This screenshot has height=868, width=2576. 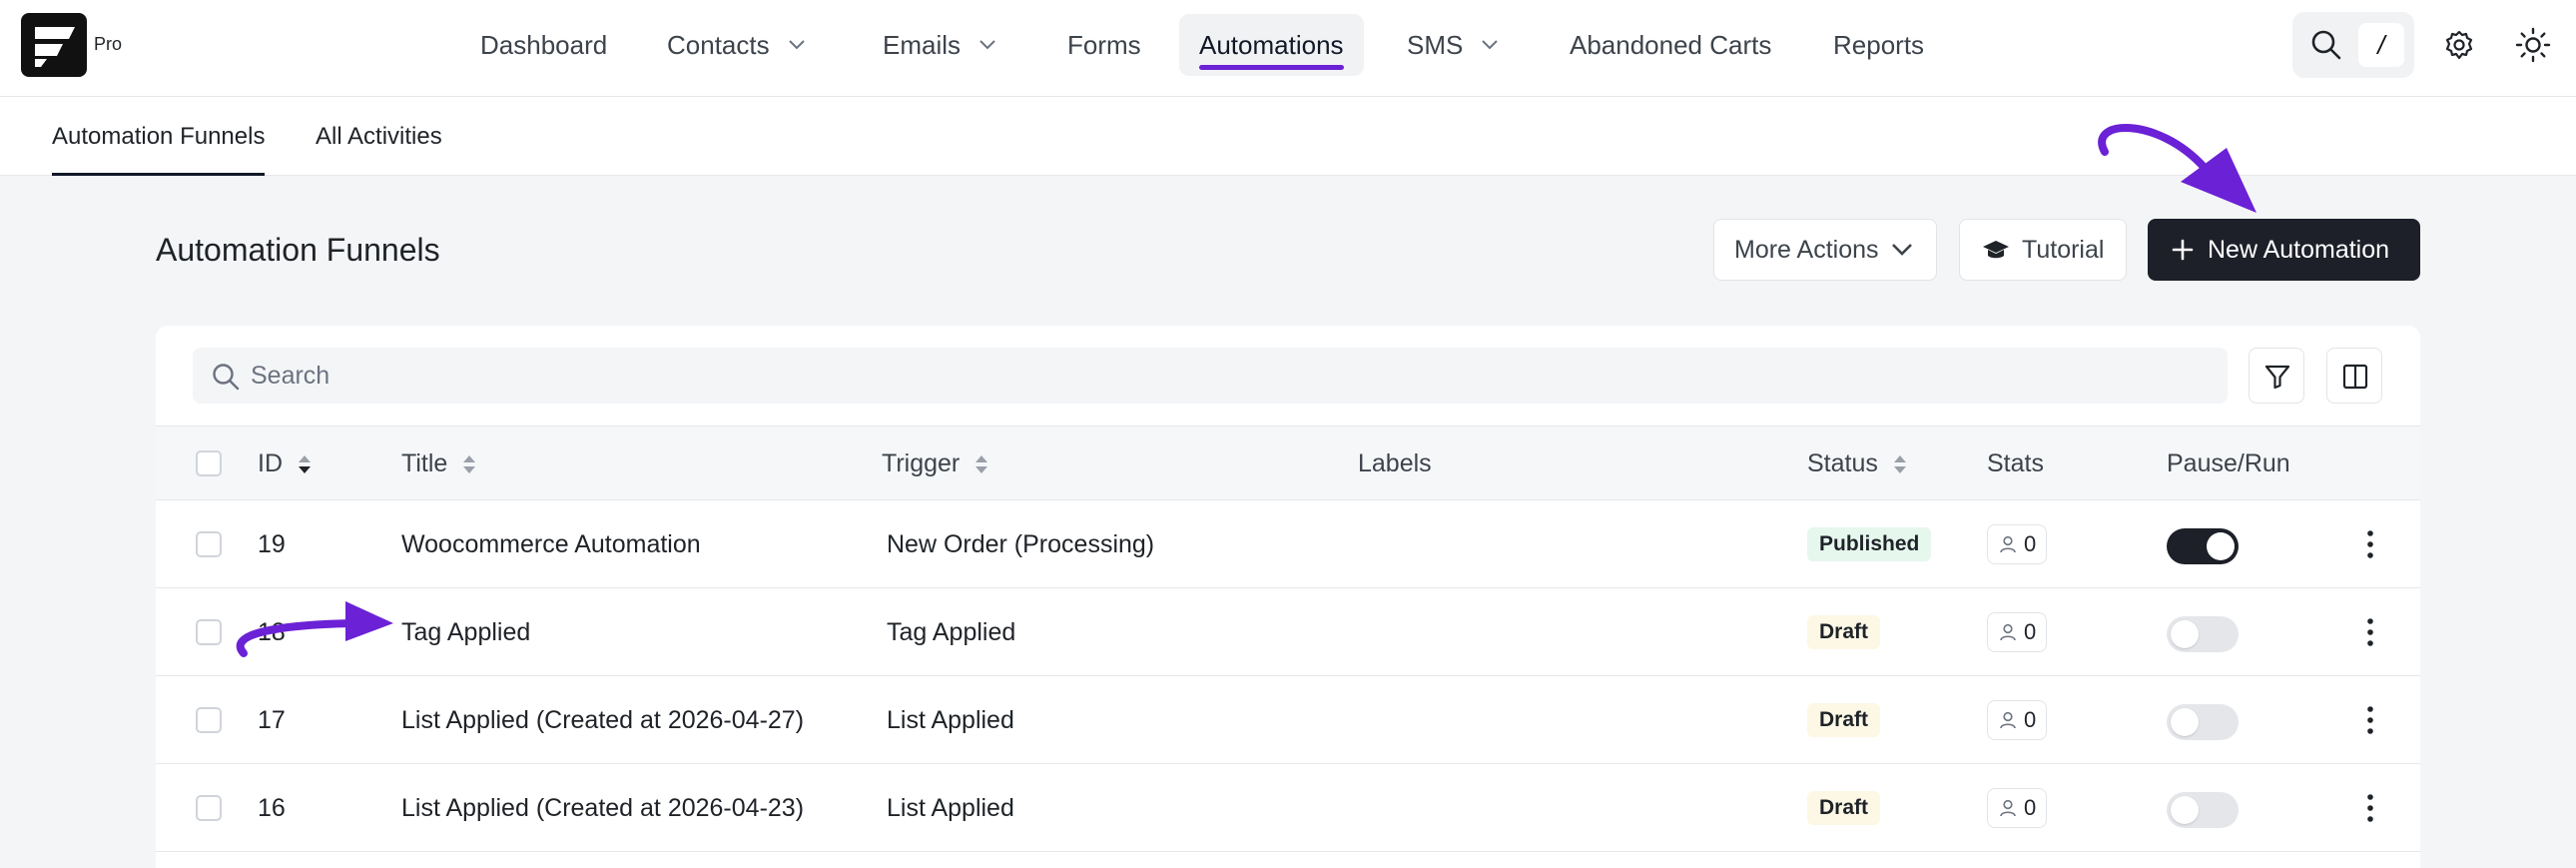 I want to click on nav-label: Automations, so click(x=1271, y=45).